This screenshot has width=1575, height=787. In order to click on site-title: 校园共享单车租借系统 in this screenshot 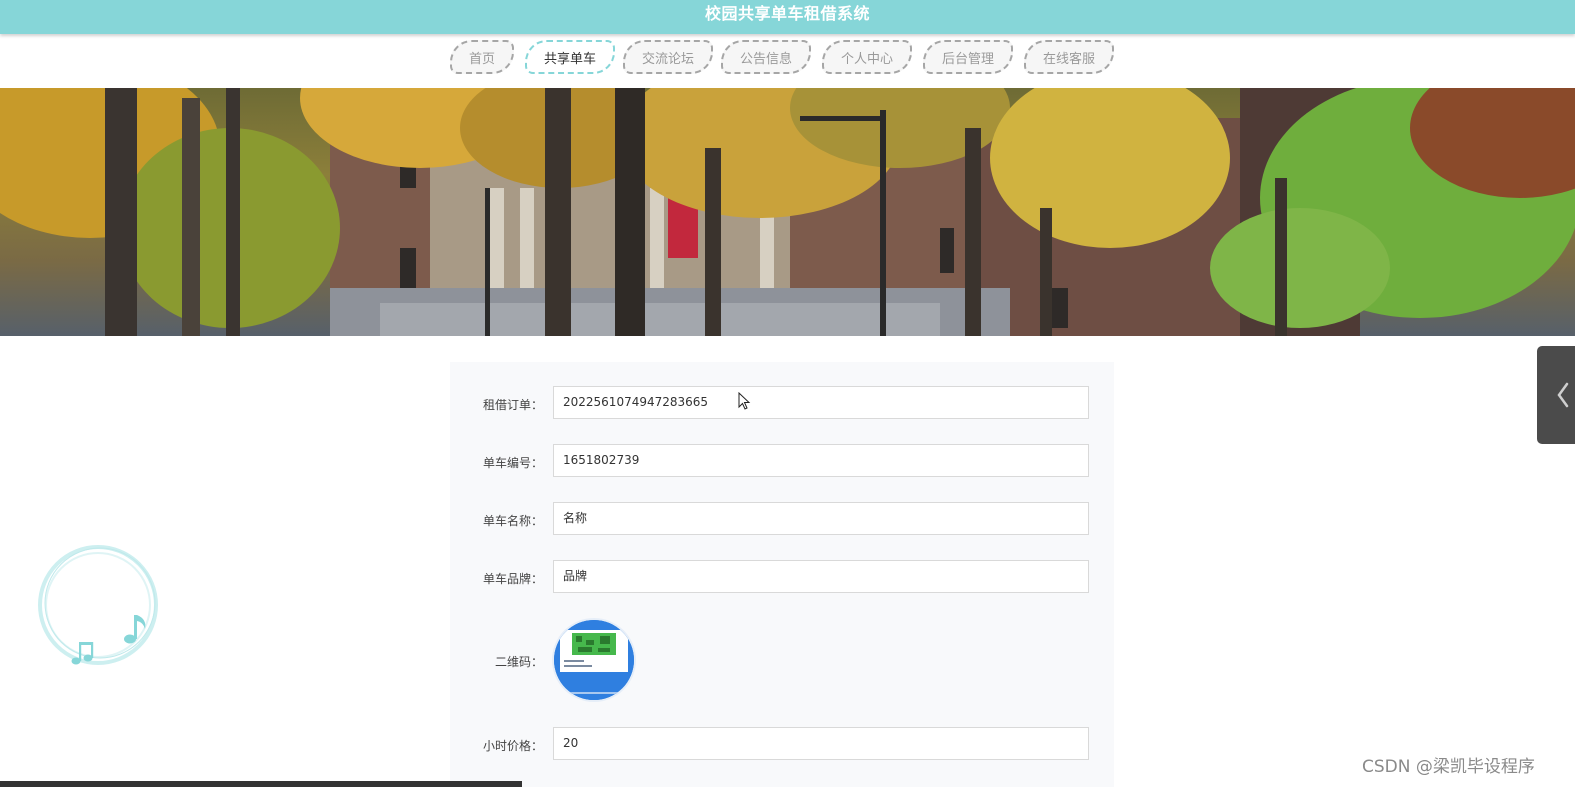, I will do `click(787, 13)`.